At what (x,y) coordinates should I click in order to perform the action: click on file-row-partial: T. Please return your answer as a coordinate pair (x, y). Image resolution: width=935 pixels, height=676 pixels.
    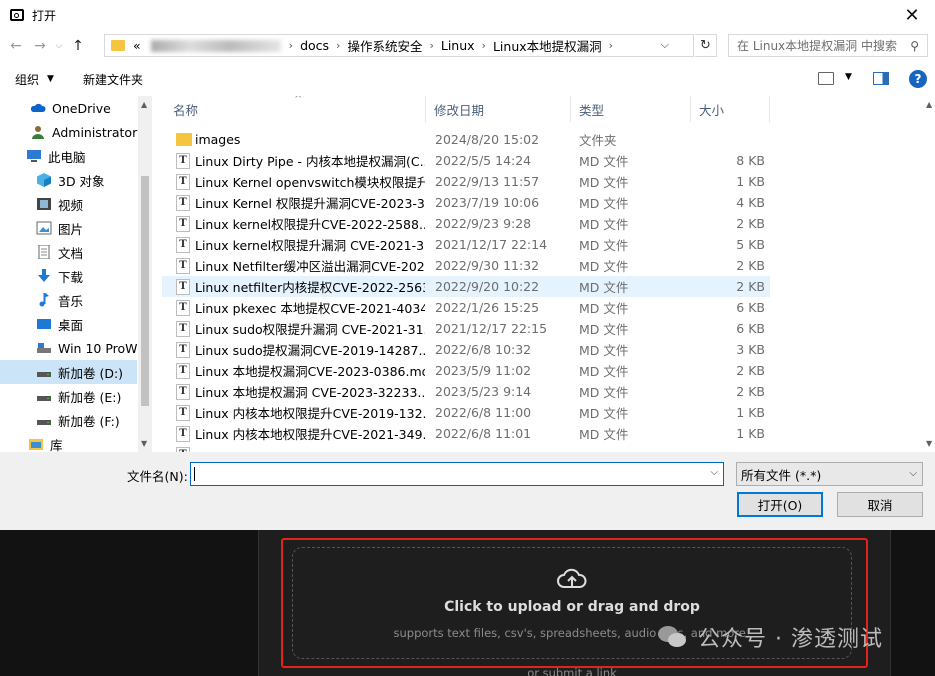
    Looking at the image, I should click on (466, 448).